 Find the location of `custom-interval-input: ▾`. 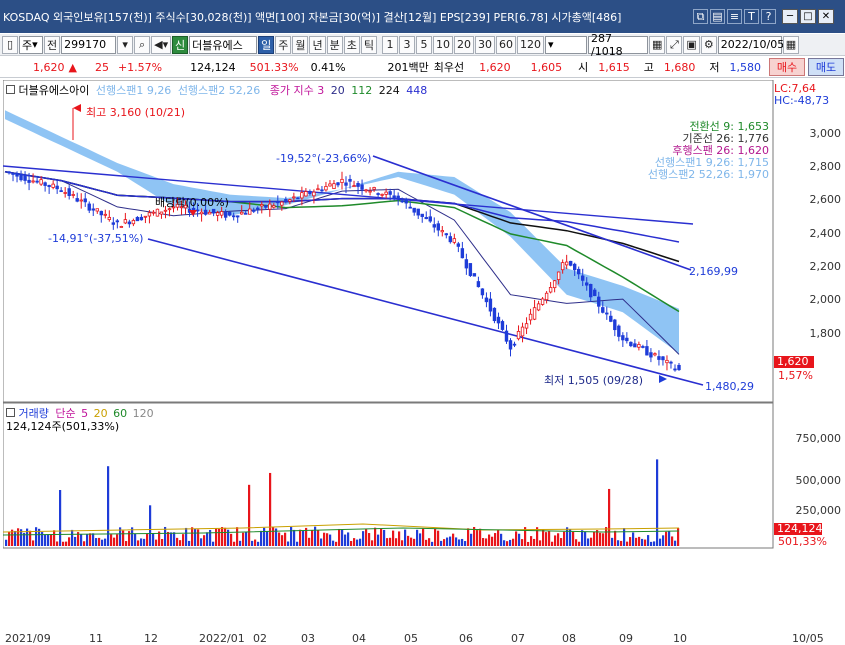

custom-interval-input: ▾ is located at coordinates (565, 44).